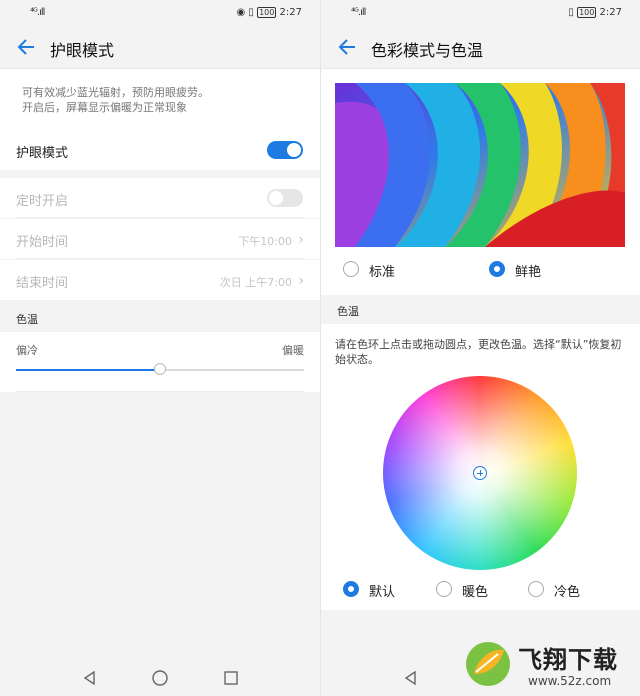  I want to click on color-preview-image, so click(480, 165).